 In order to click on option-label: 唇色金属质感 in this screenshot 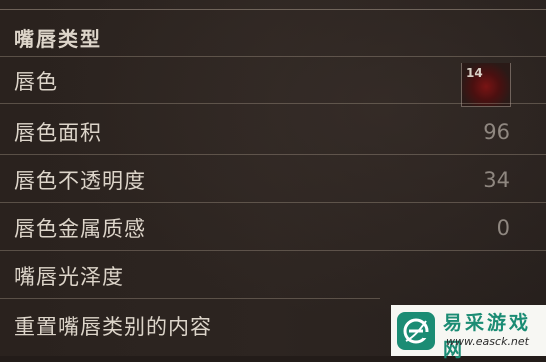, I will do `click(80, 228)`.